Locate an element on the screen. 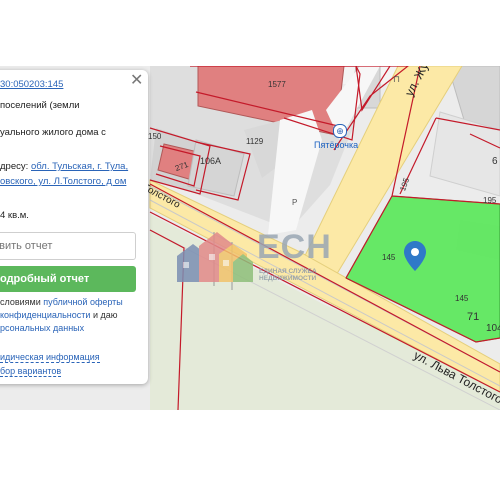 The width and height of the screenshot is (500, 500). plot-label: 195 is located at coordinates (490, 200).